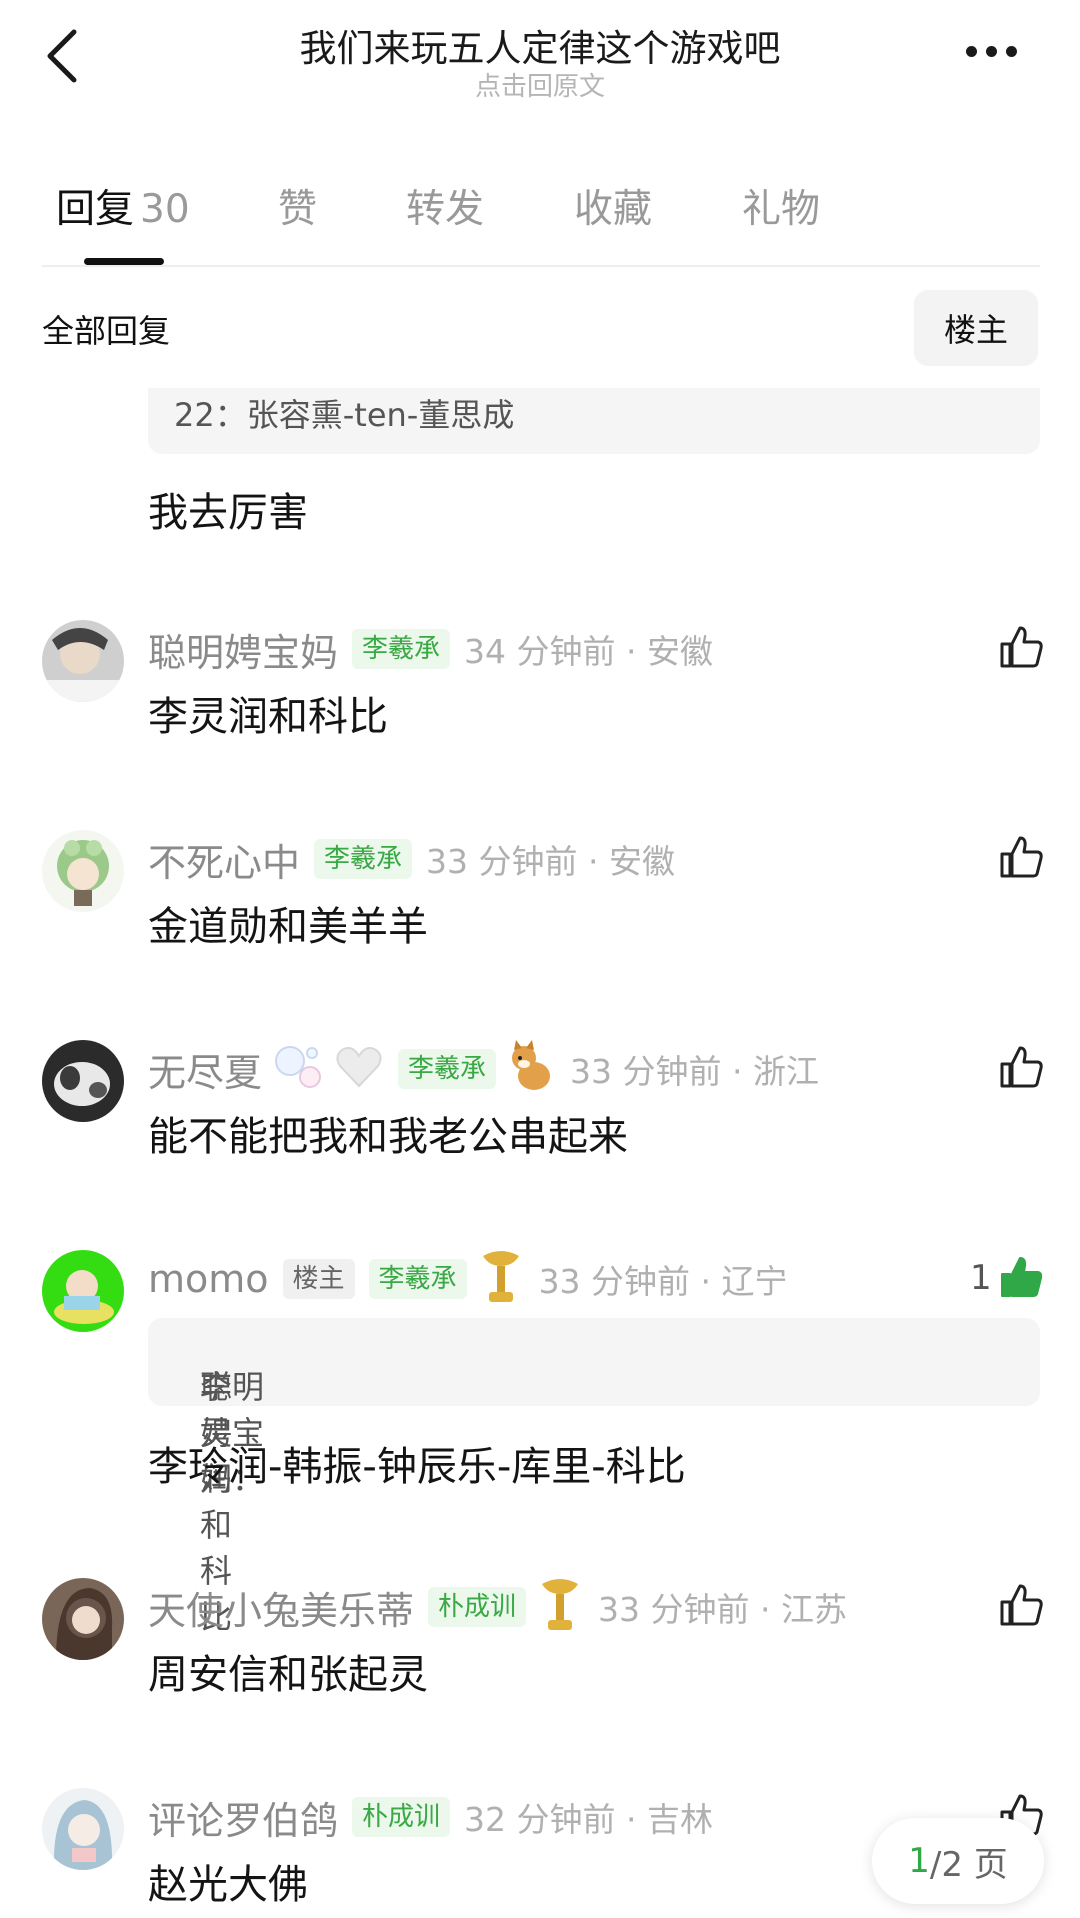  What do you see at coordinates (208, 1279) in the screenshot?
I see `username: momo` at bounding box center [208, 1279].